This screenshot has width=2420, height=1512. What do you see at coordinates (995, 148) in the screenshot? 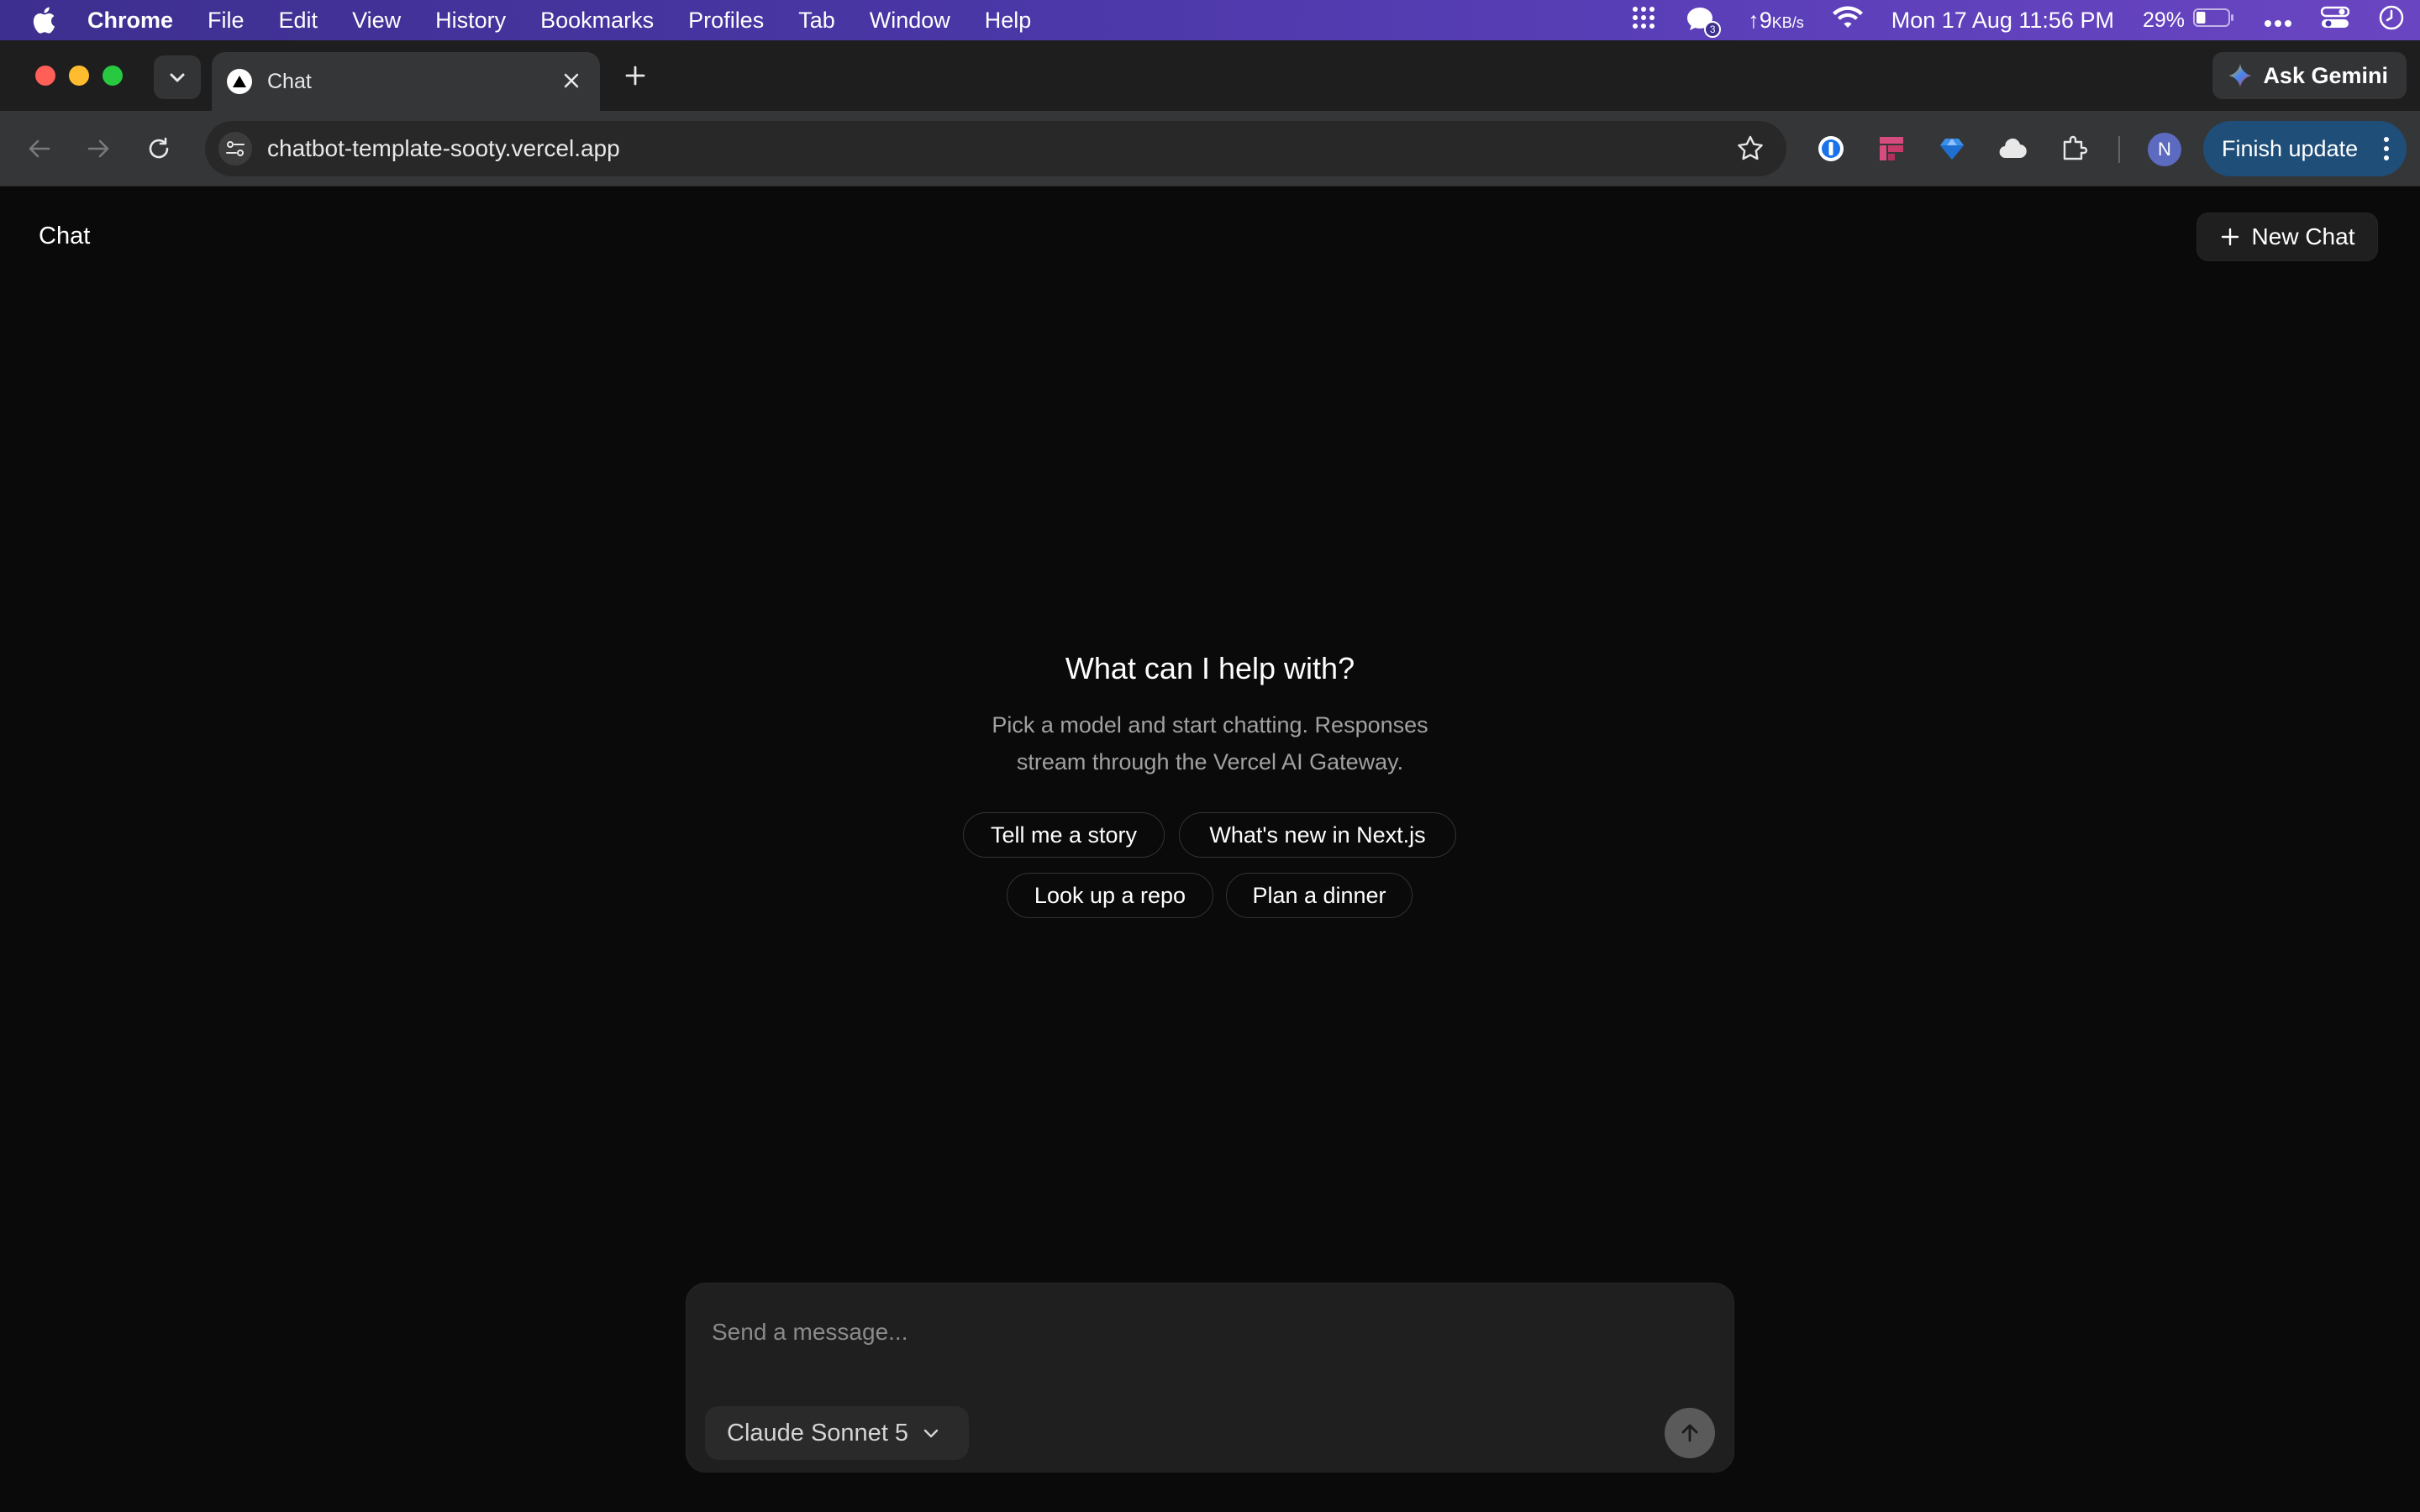
I see `address-bar: chatbot-template-sooty.vercel.app` at bounding box center [995, 148].